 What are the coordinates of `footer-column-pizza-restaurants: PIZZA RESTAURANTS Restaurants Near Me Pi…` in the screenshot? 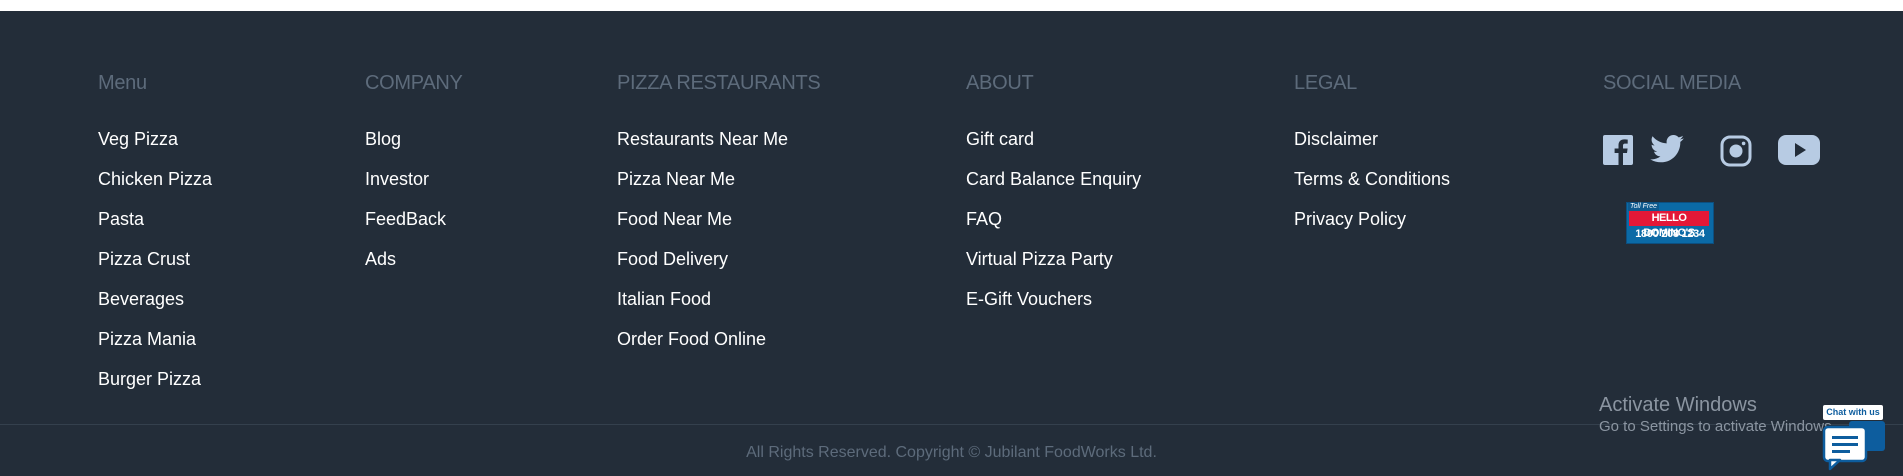 It's located at (719, 215).